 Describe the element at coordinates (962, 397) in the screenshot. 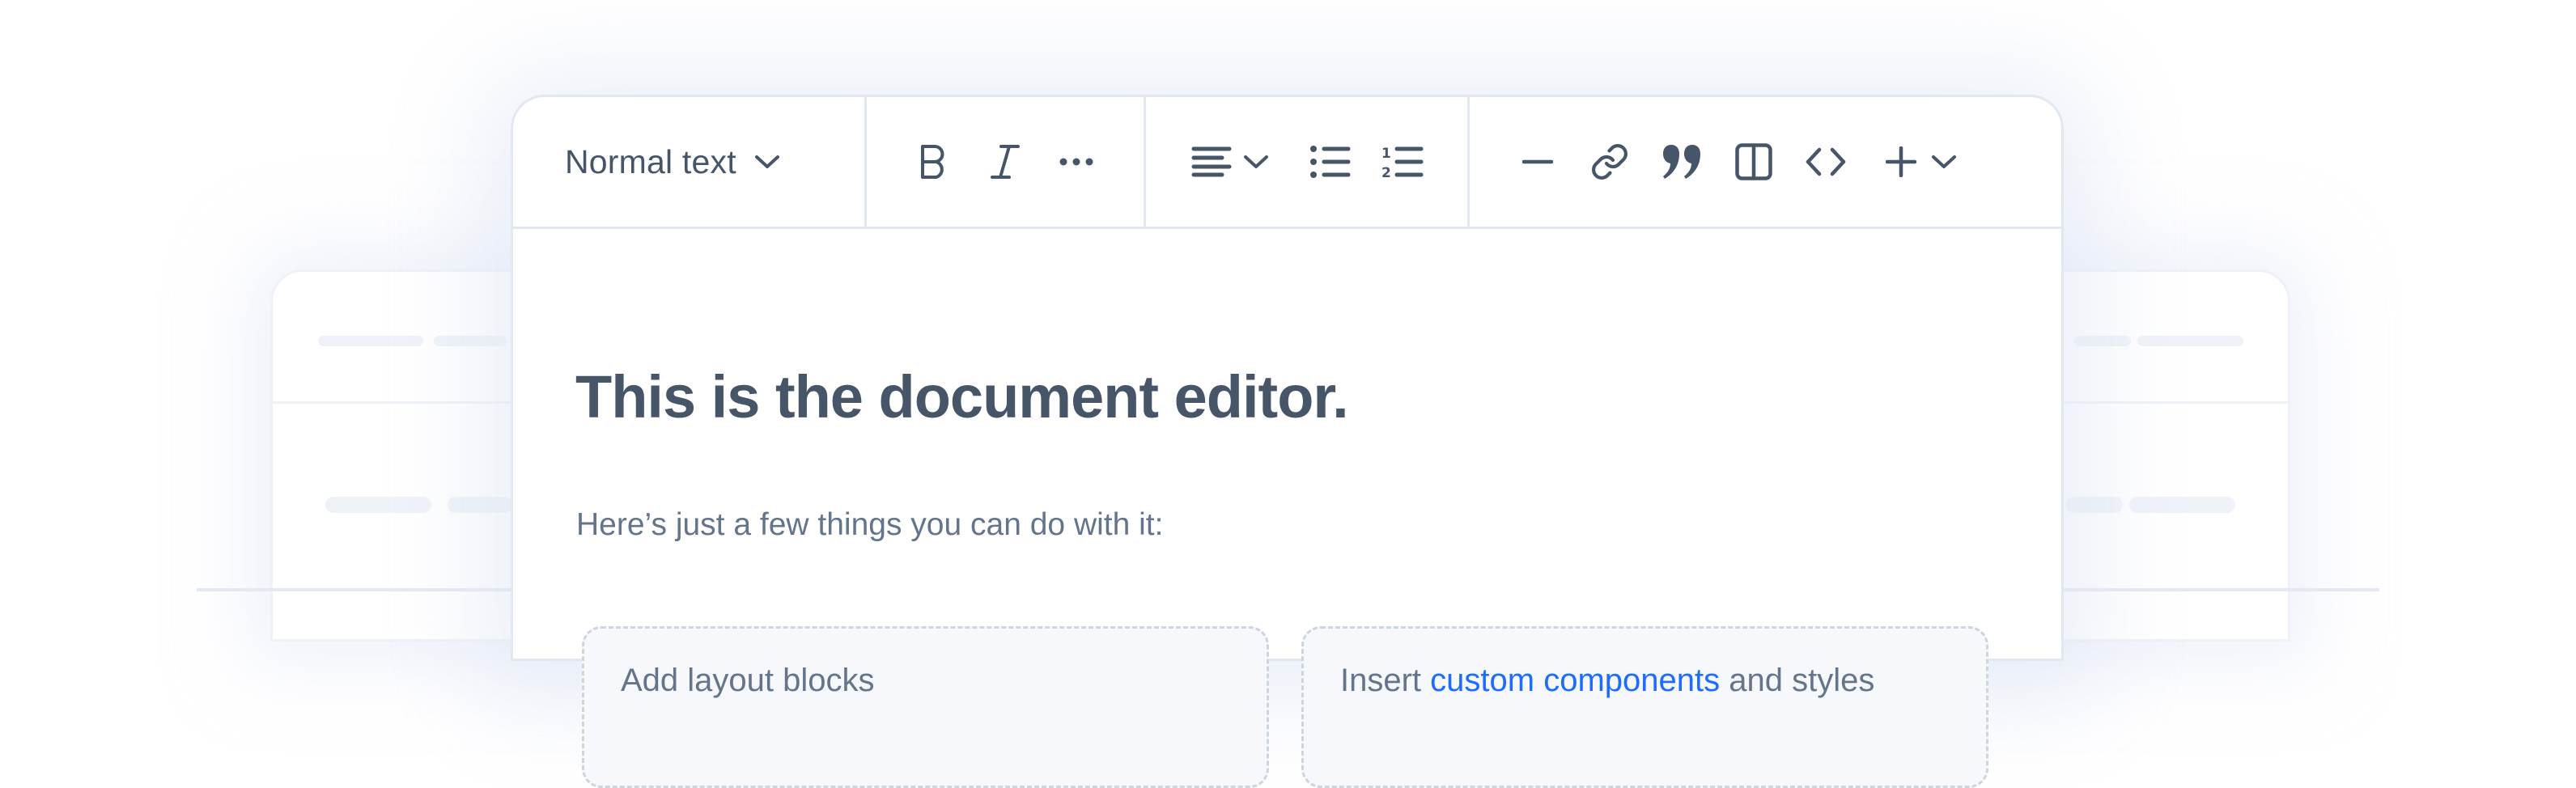

I see `document-title: This is the document editor.` at that location.